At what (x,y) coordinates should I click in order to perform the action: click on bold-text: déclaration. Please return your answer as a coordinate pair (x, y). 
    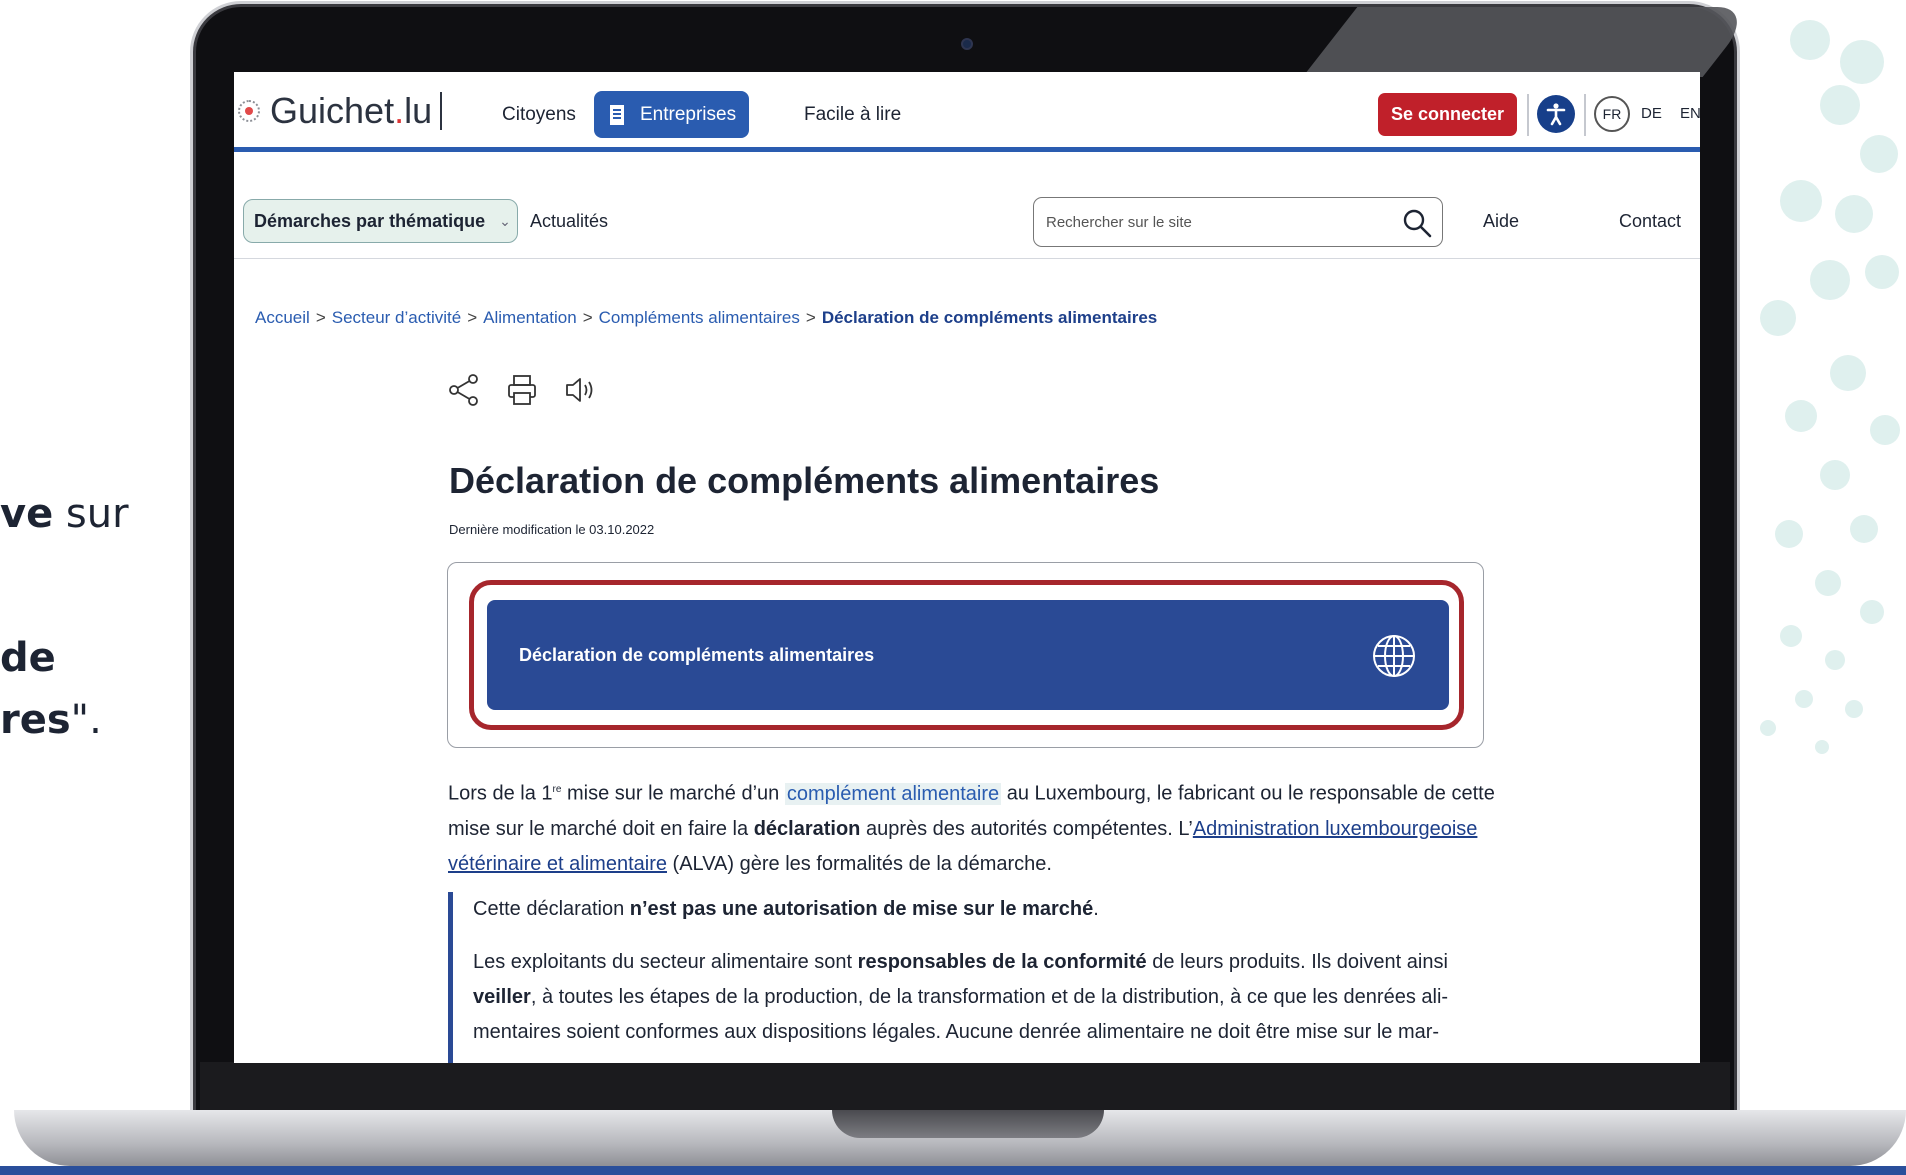
    Looking at the image, I should click on (807, 828).